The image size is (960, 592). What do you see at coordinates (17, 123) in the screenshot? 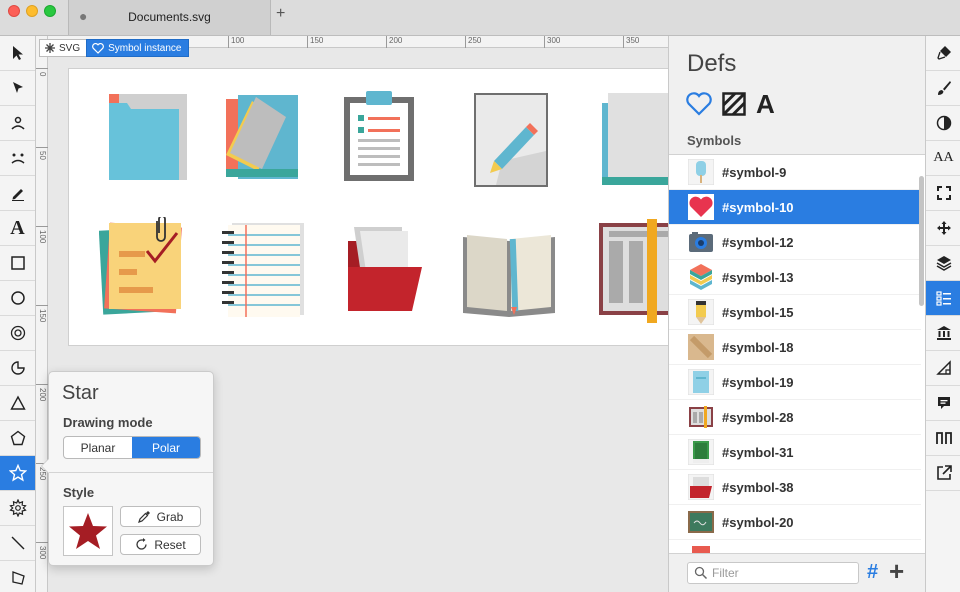
I see `view-tool` at bounding box center [17, 123].